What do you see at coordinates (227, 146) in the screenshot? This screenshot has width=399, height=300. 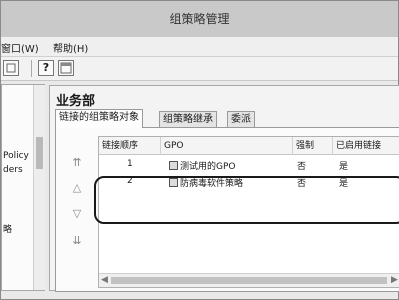 I see `column-header-gpo: GPO` at bounding box center [227, 146].